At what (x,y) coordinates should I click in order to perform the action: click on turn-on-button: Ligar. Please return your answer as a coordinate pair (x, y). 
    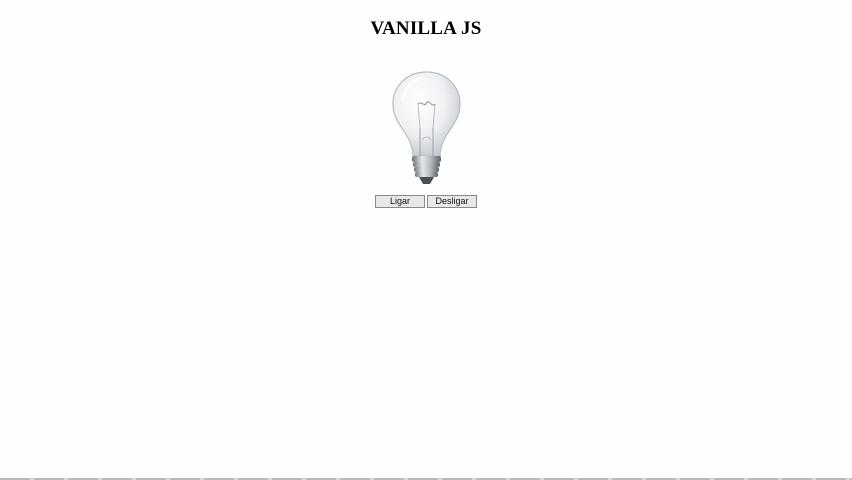
    Looking at the image, I should click on (400, 201).